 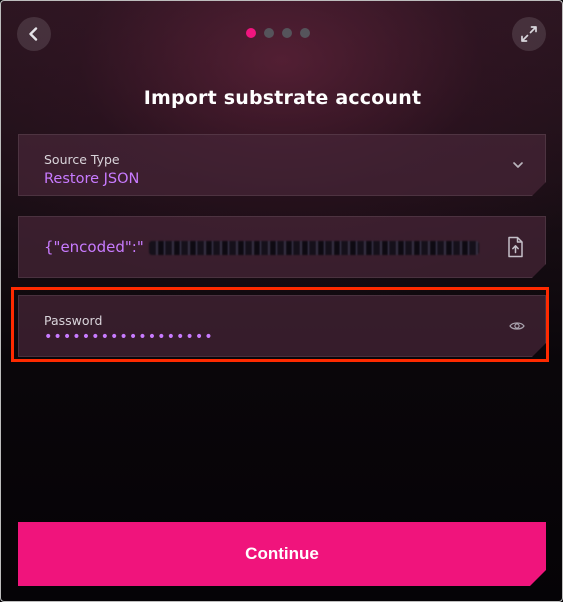 I want to click on source-type-label: Source Type, so click(x=82, y=159).